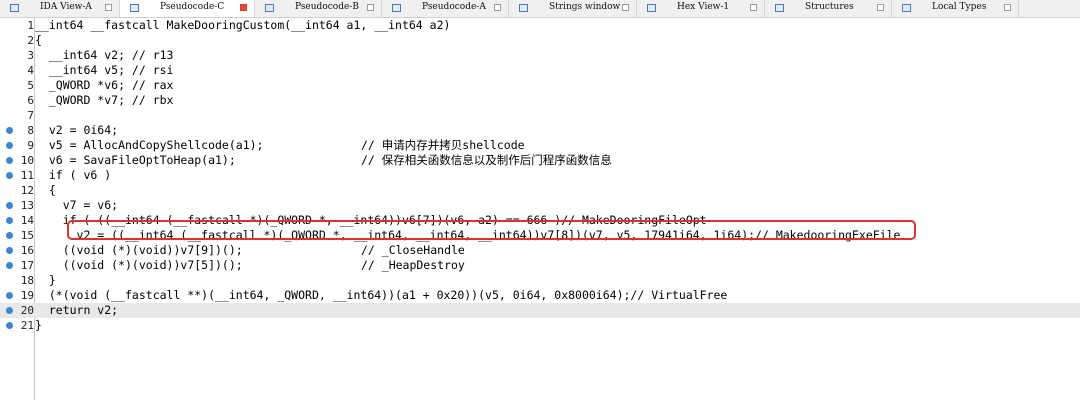 The width and height of the screenshot is (1080, 400). Describe the element at coordinates (14, 8) in the screenshot. I see `ida-view-icon` at that location.